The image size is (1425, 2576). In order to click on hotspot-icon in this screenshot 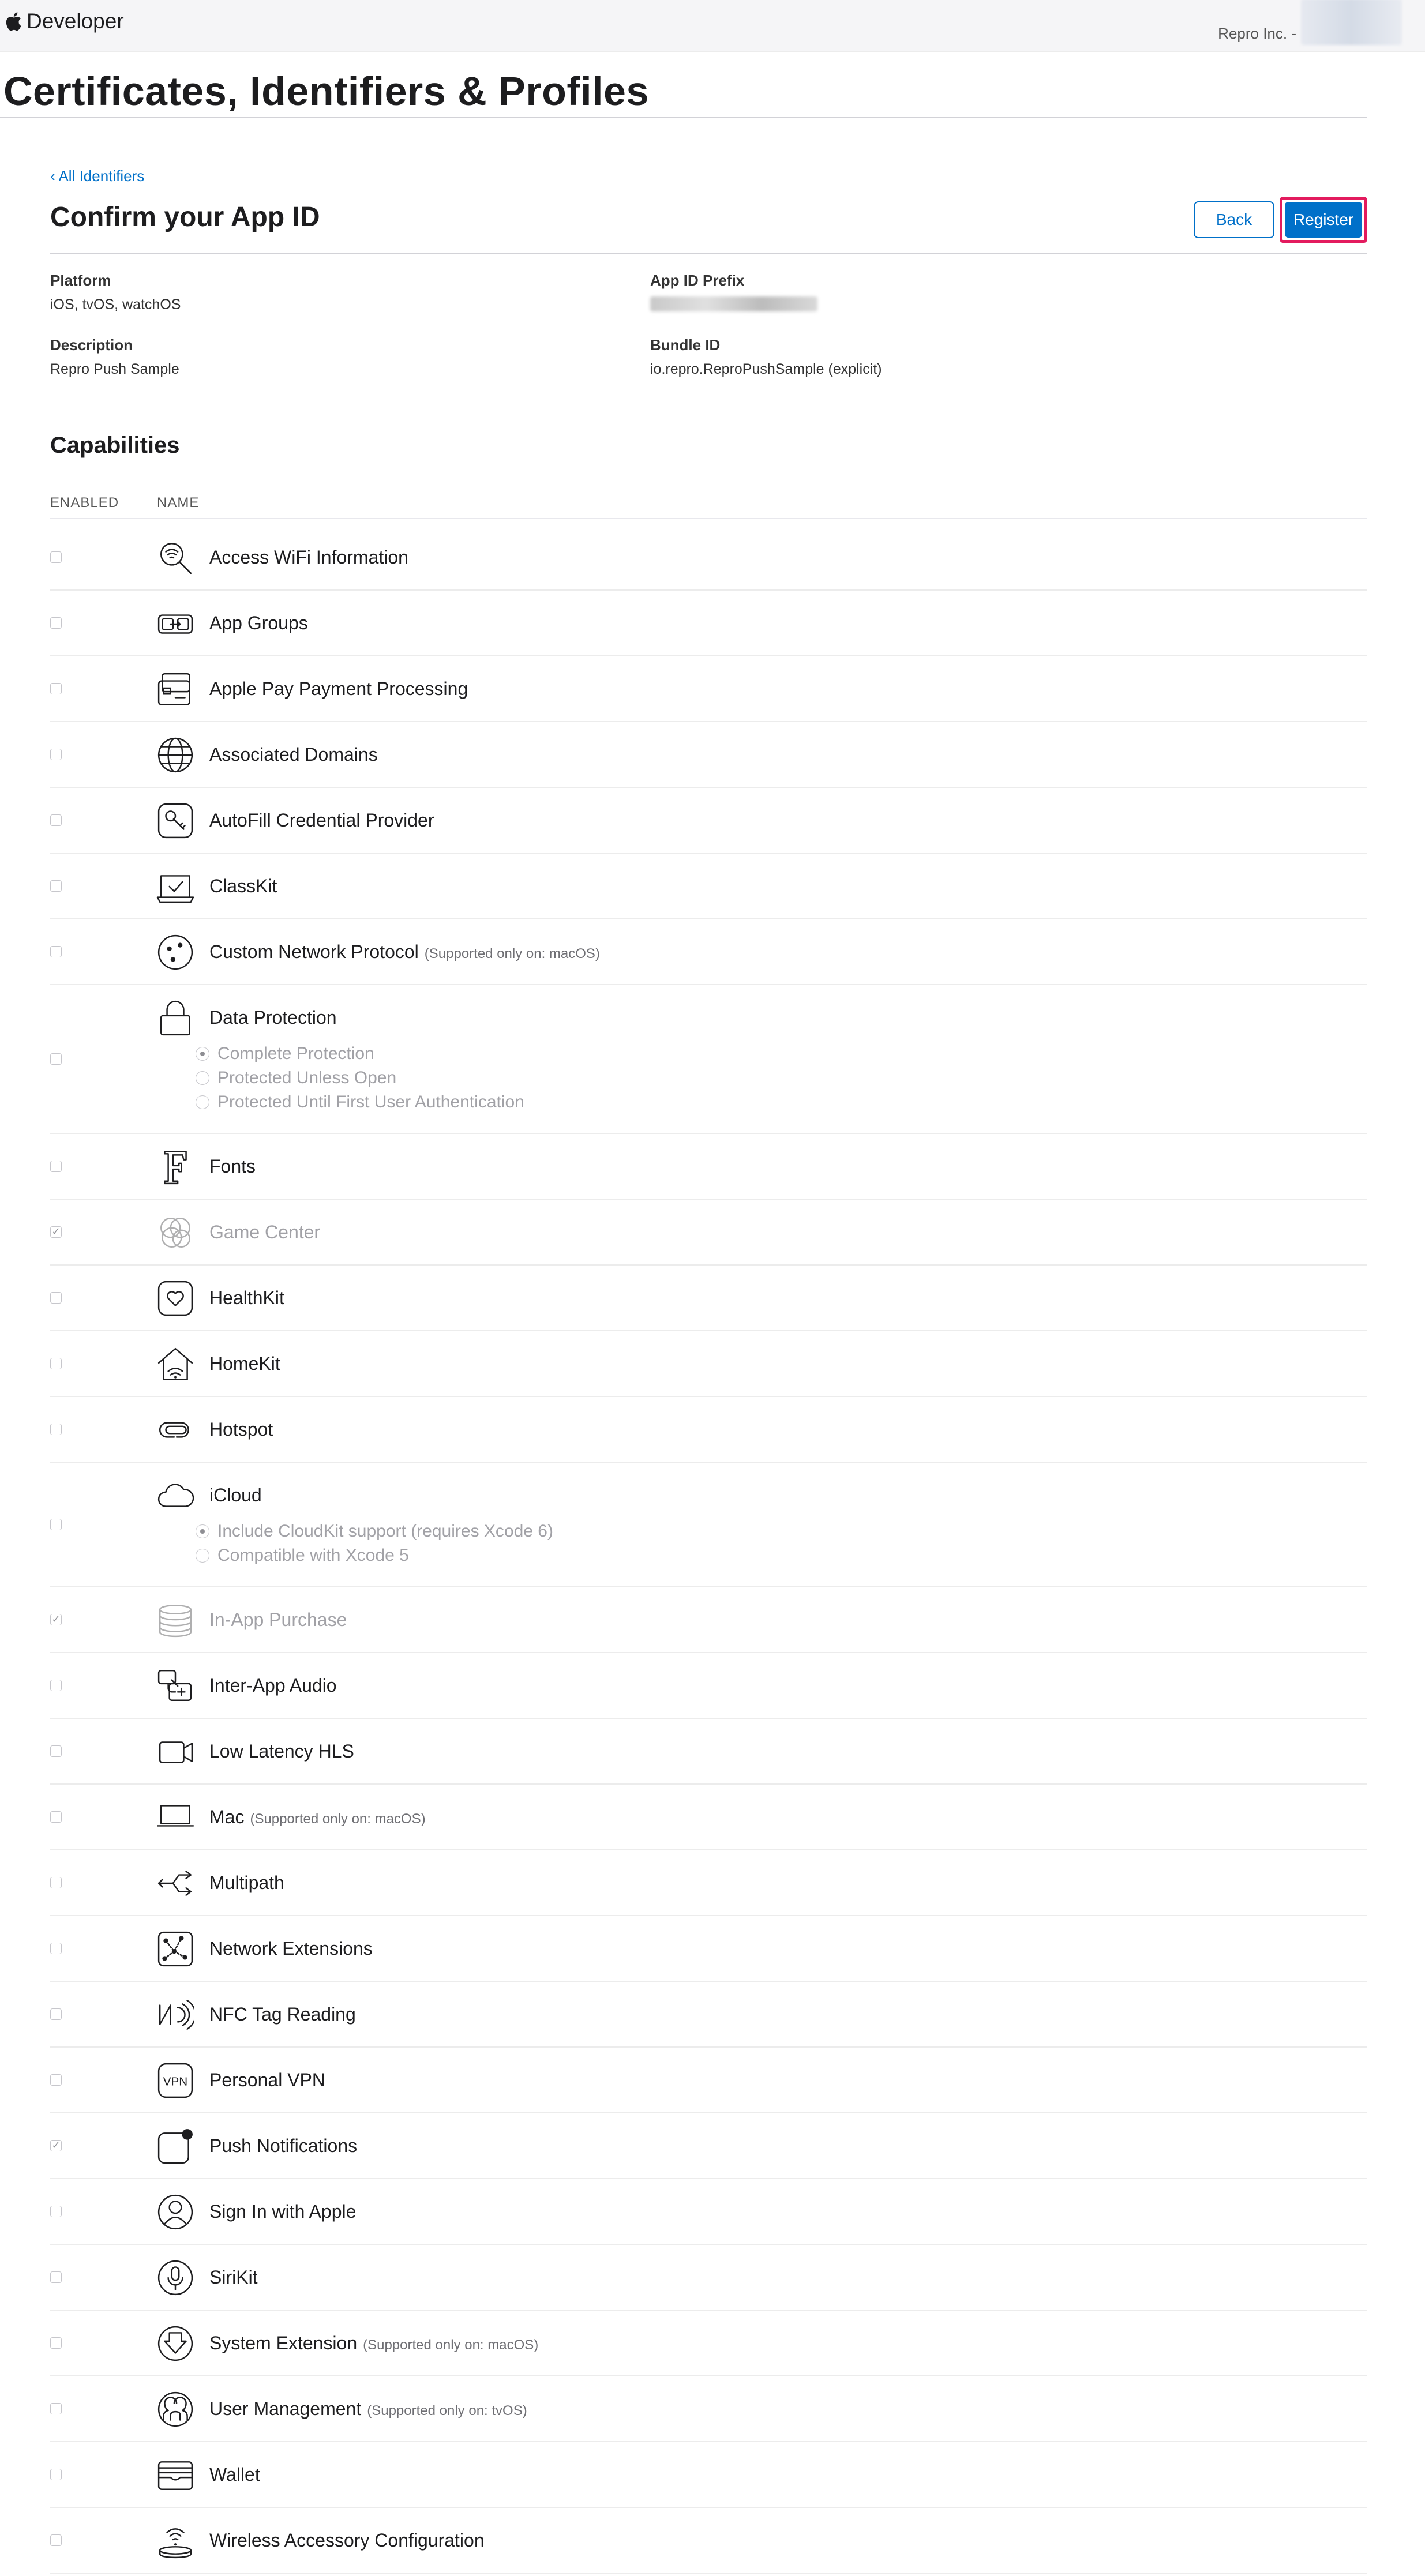, I will do `click(175, 1430)`.